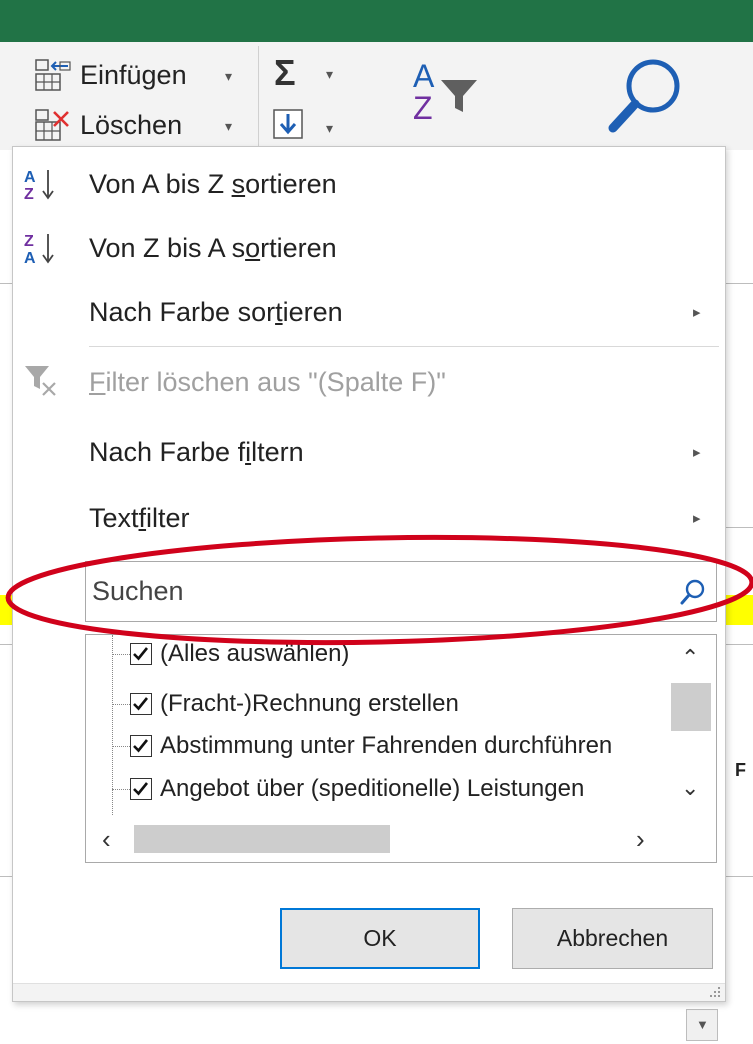 The image size is (753, 1044). I want to click on delete-cells-icon, so click(52, 125).